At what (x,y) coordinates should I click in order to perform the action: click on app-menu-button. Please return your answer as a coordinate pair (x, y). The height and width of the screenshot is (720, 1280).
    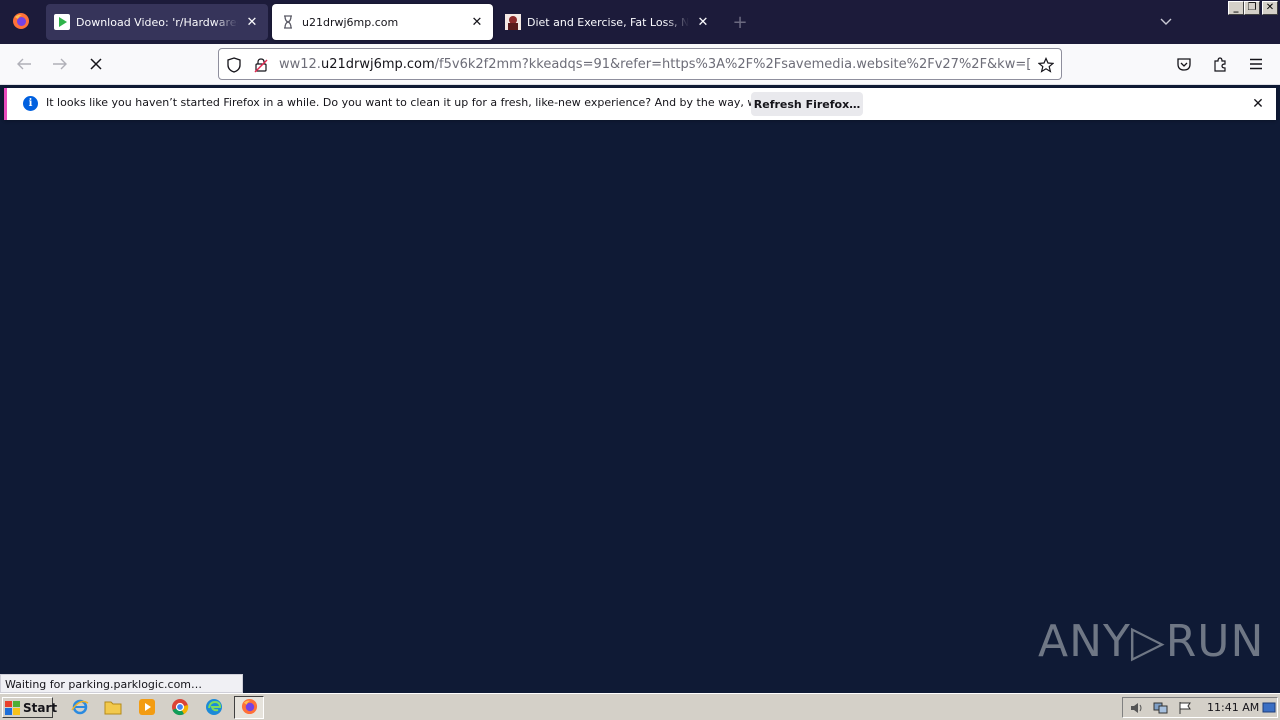
    Looking at the image, I should click on (1256, 65).